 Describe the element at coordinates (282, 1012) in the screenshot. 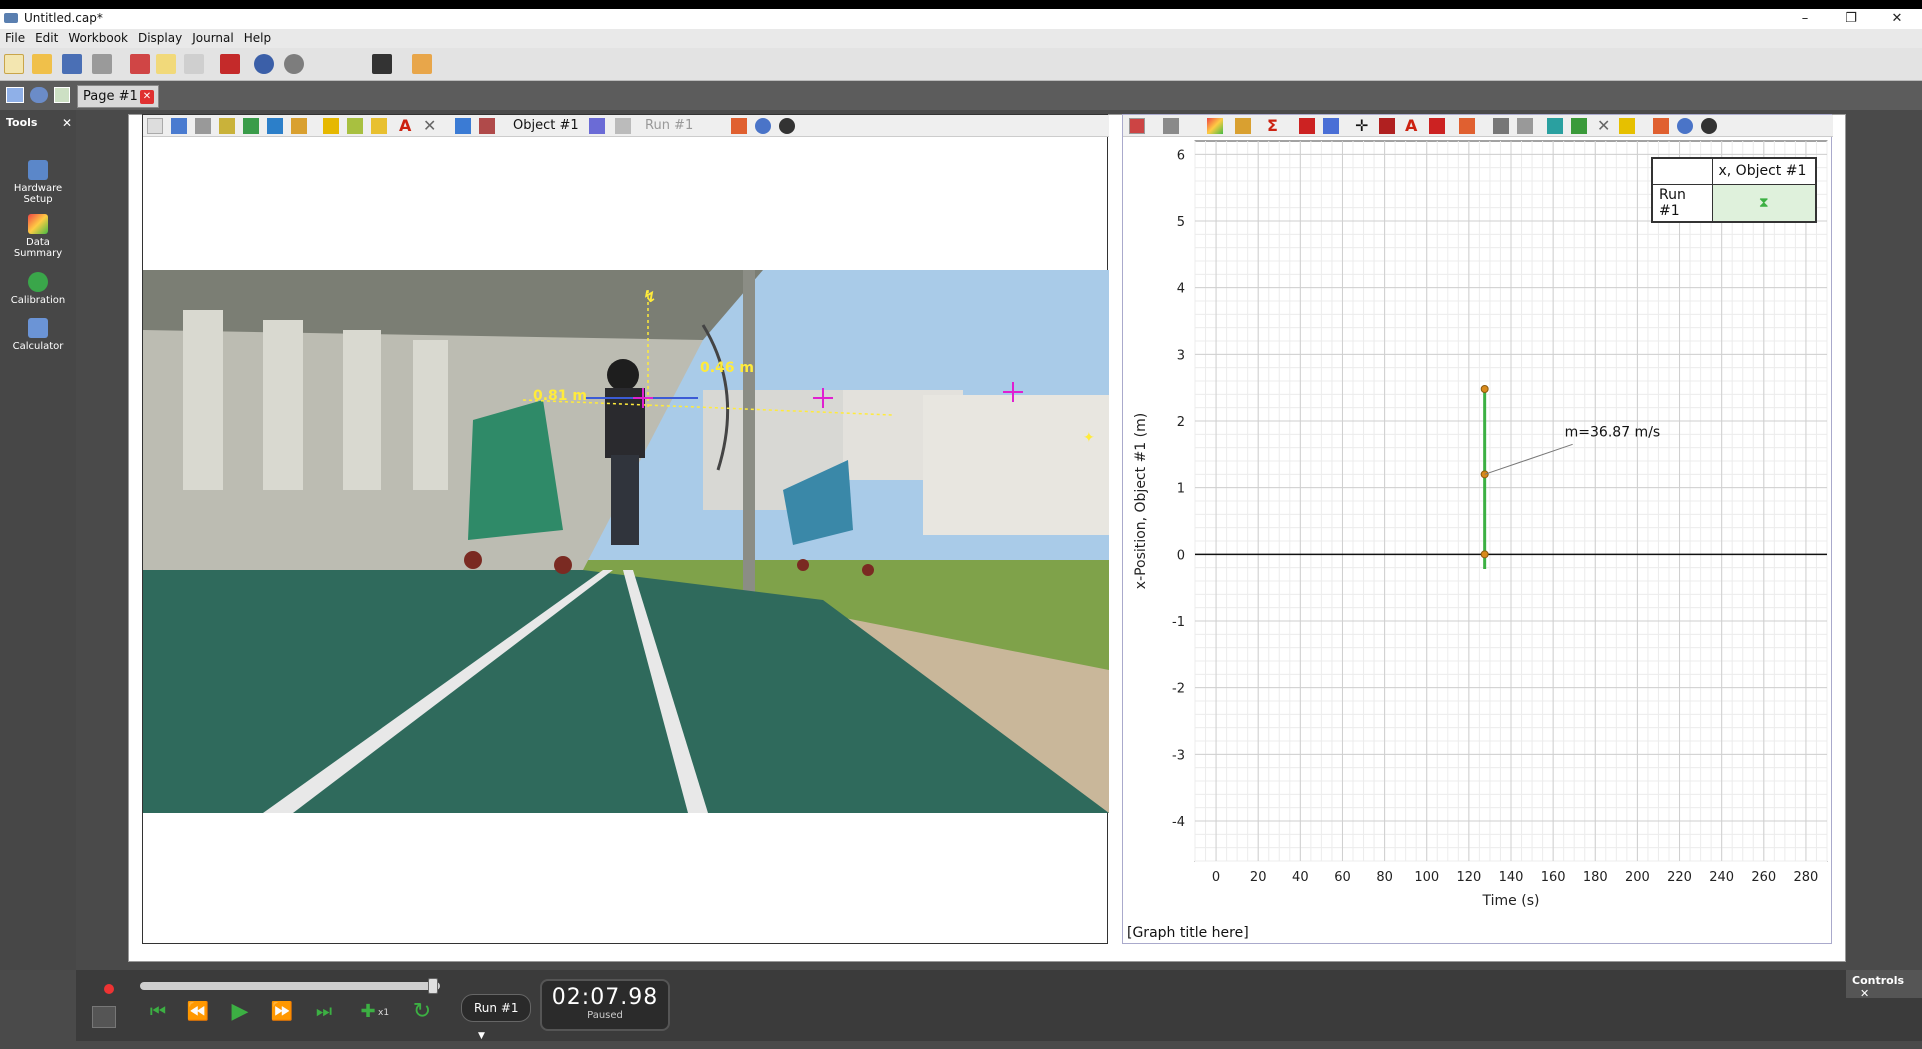

I see `fast-forward-icon: ⏩` at that location.